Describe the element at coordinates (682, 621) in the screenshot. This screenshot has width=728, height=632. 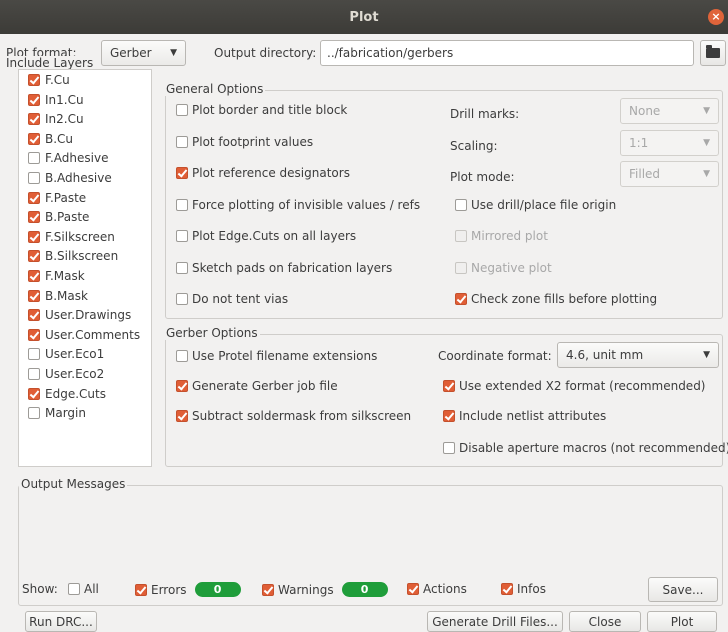
I see `plot-button: Plot` at that location.